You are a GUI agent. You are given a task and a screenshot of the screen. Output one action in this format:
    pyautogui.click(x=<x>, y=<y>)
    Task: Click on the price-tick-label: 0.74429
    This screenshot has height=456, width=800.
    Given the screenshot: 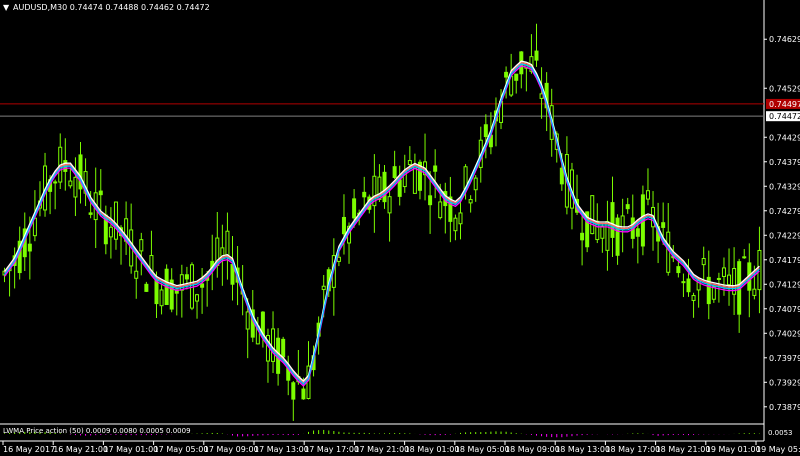 What is the action you would take?
    pyautogui.click(x=784, y=137)
    